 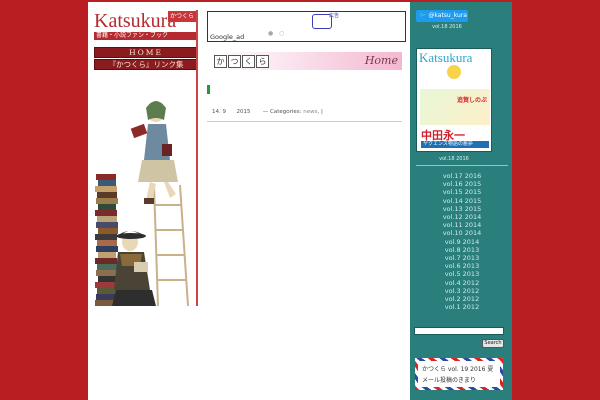 I want to click on illustration-readers, so click(x=142, y=203).